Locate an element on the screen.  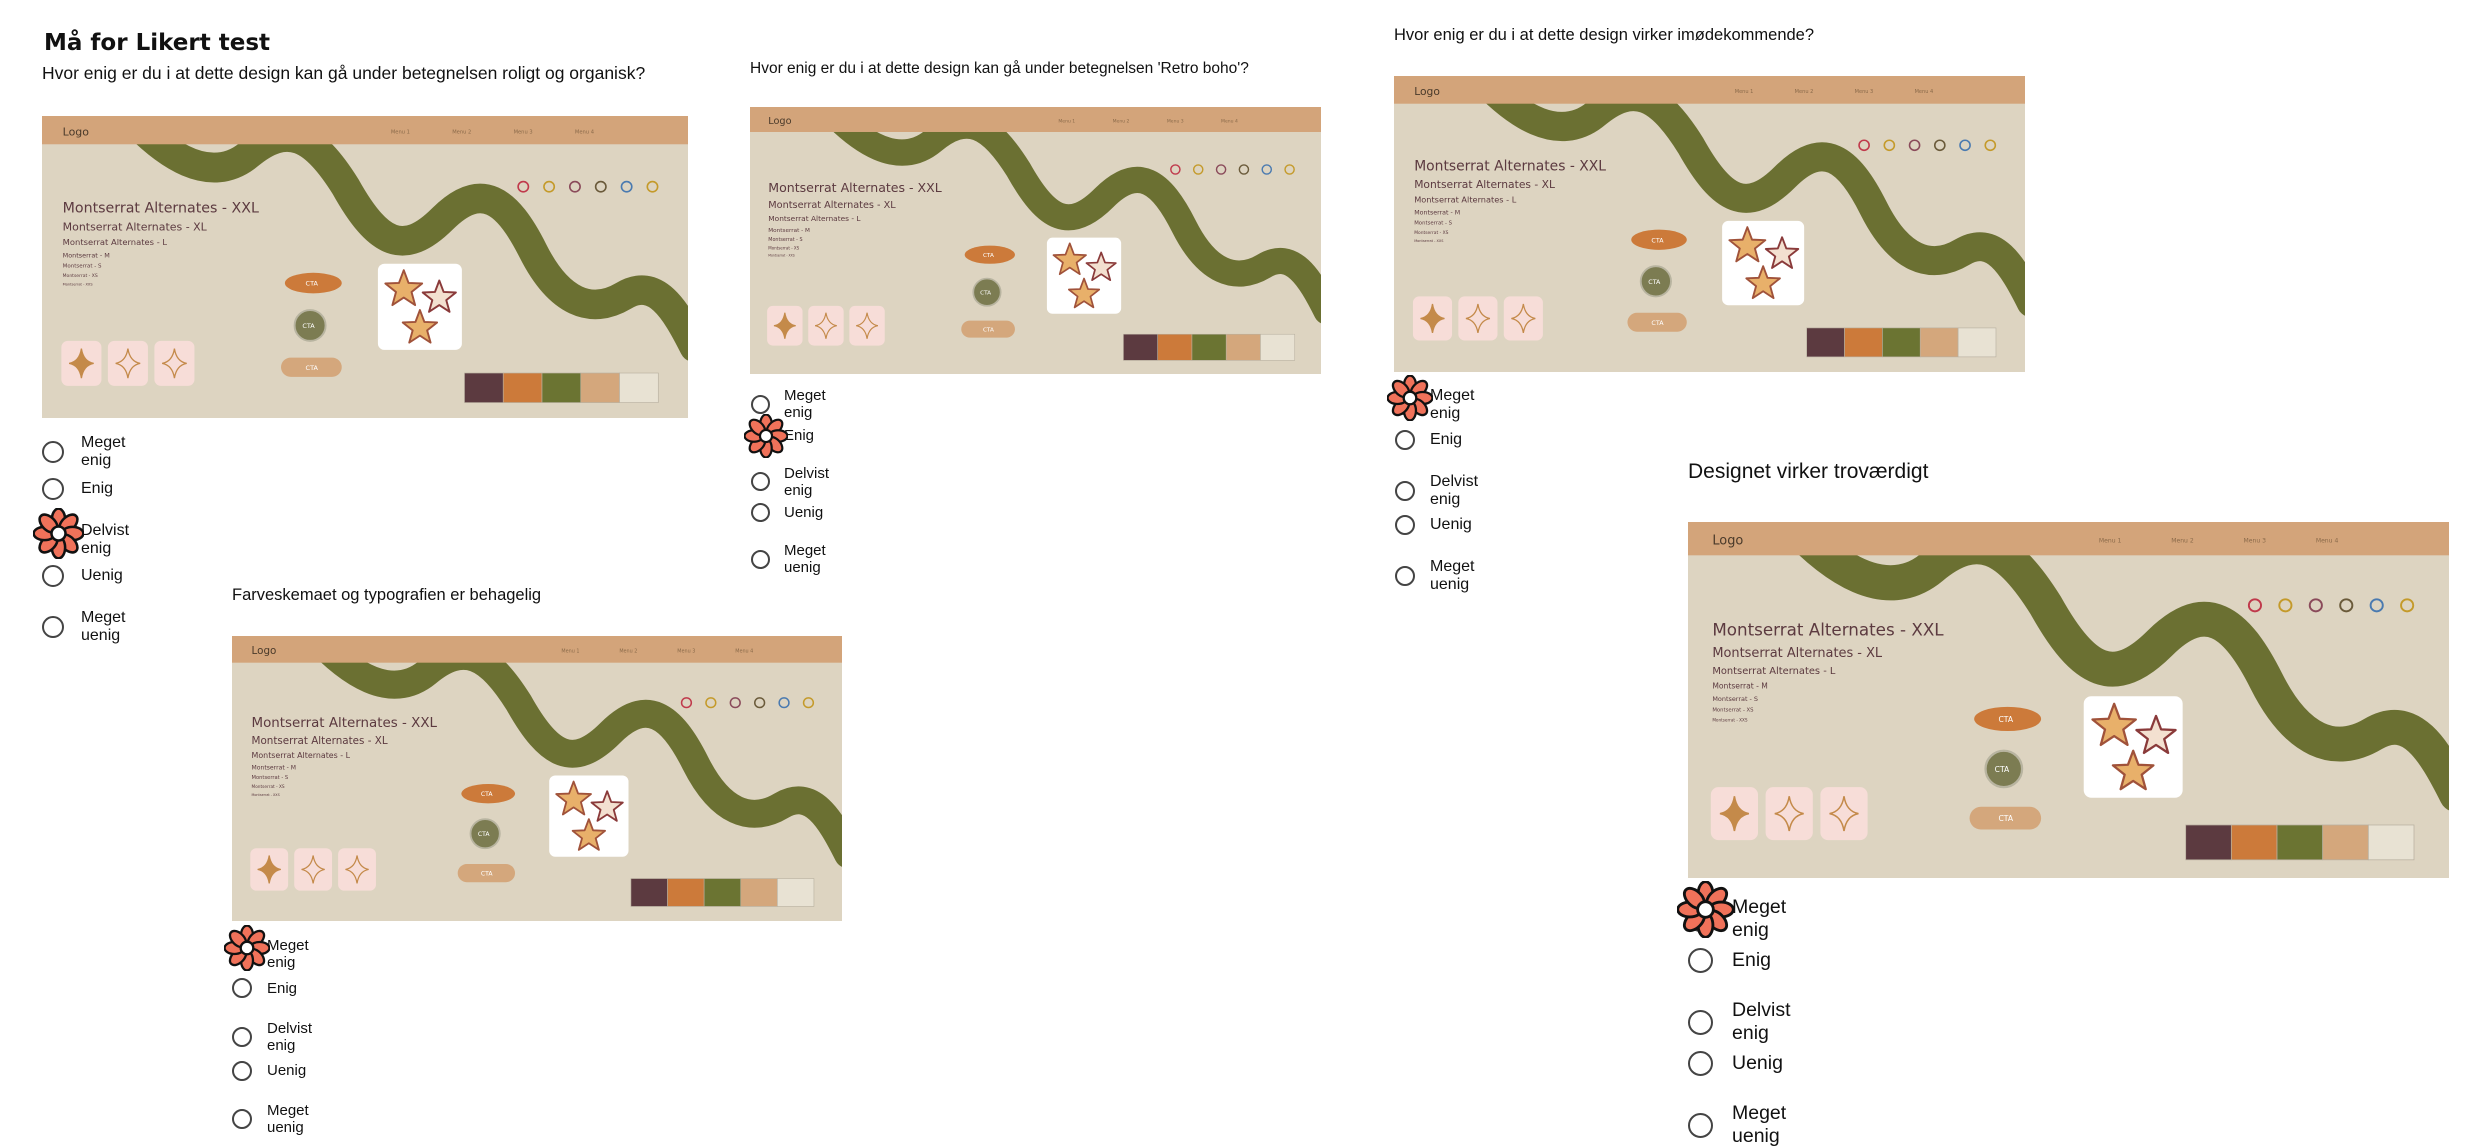
design-menu-item: Menu 2 is located at coordinates (461, 132).